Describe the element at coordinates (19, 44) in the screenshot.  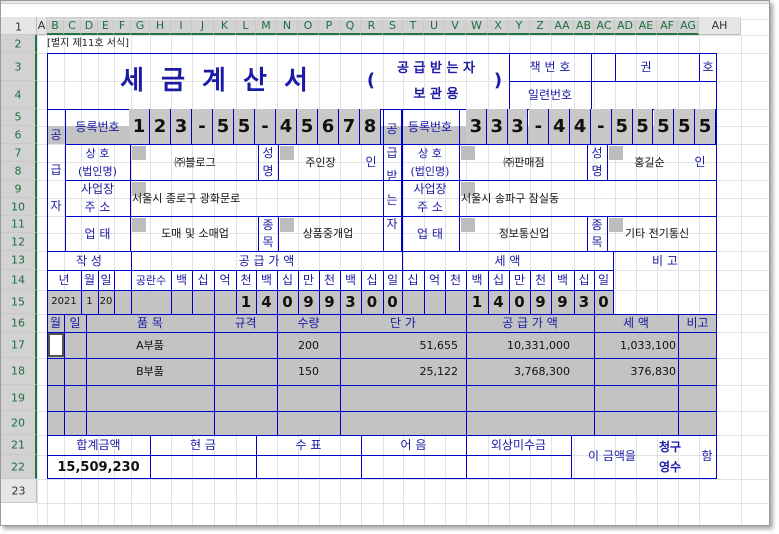
I see `row-header: 2` at that location.